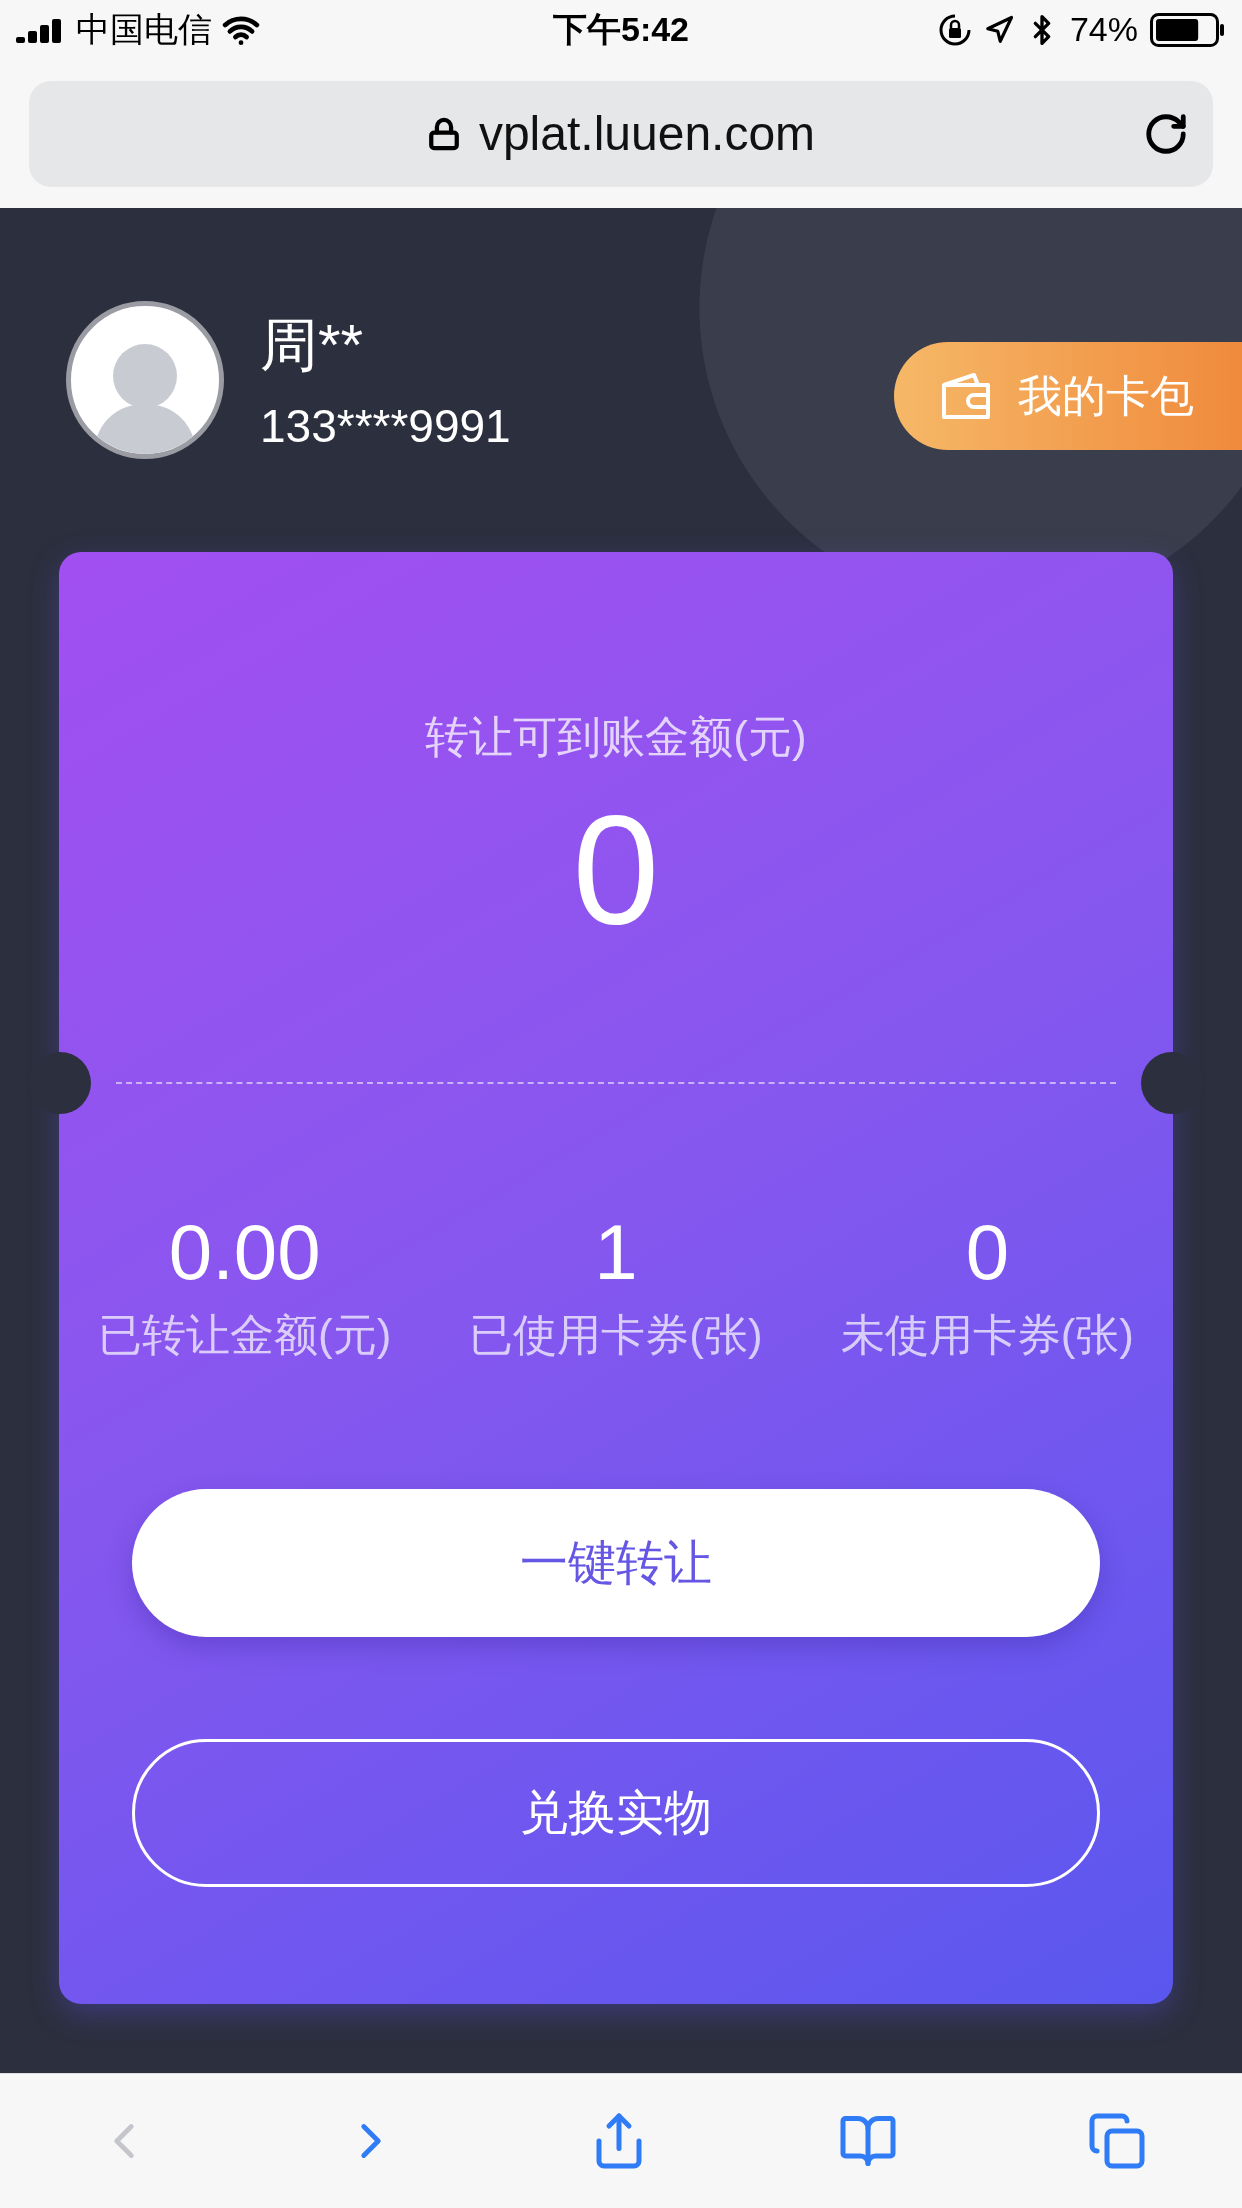 This screenshot has width=1242, height=2208. I want to click on rotation-lock-icon, so click(954, 29).